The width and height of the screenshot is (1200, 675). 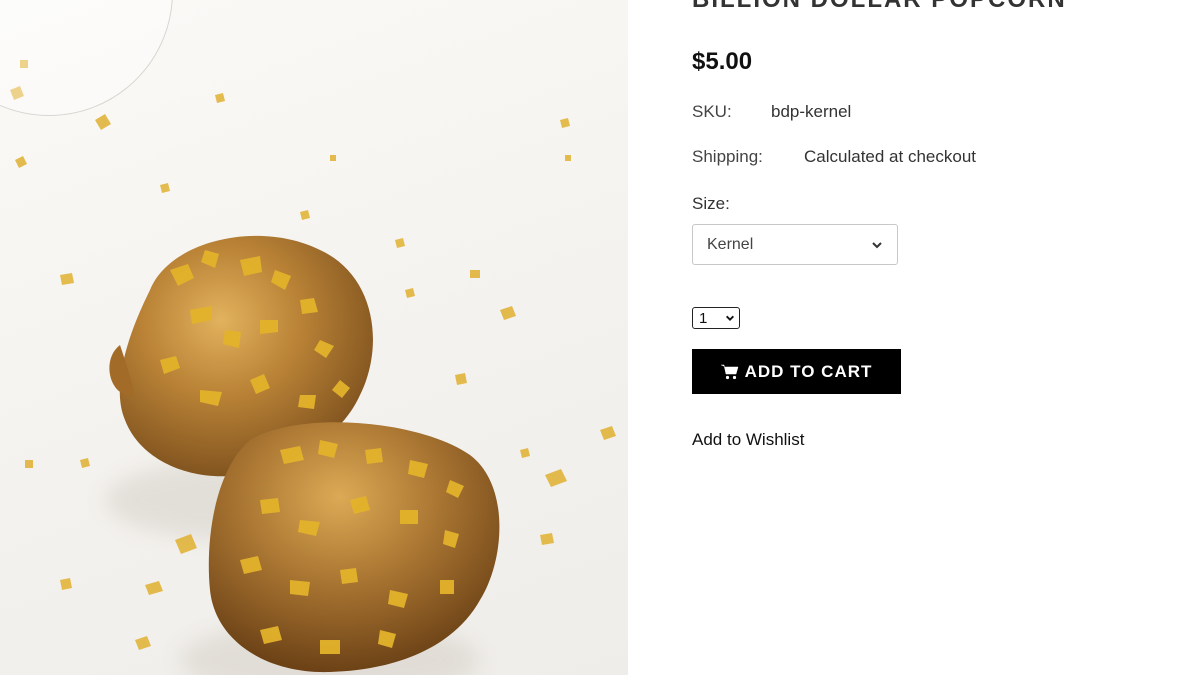 I want to click on size-select-value: Kernel, so click(x=730, y=244).